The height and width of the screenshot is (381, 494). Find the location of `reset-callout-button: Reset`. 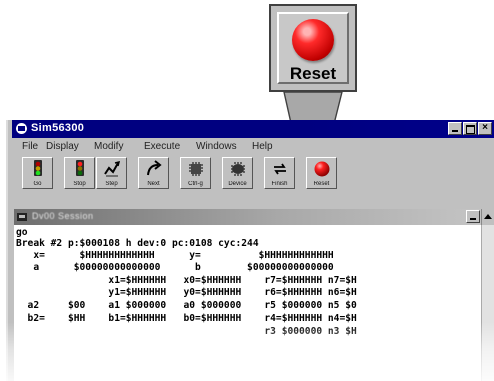

reset-callout-button: Reset is located at coordinates (313, 48).